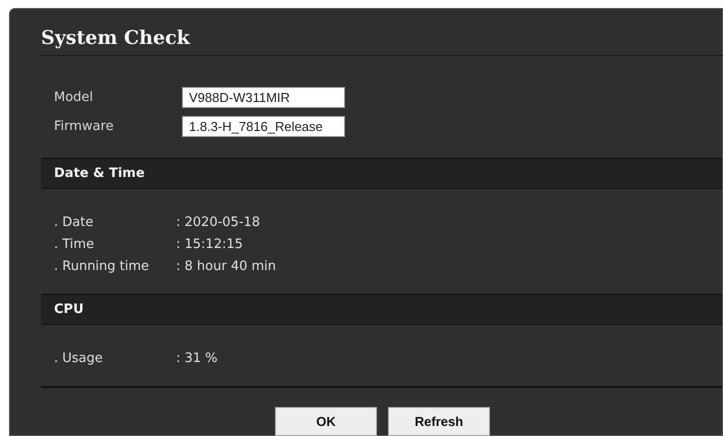  What do you see at coordinates (218, 222) in the screenshot?
I see `info-value: : 2020-05-18` at bounding box center [218, 222].